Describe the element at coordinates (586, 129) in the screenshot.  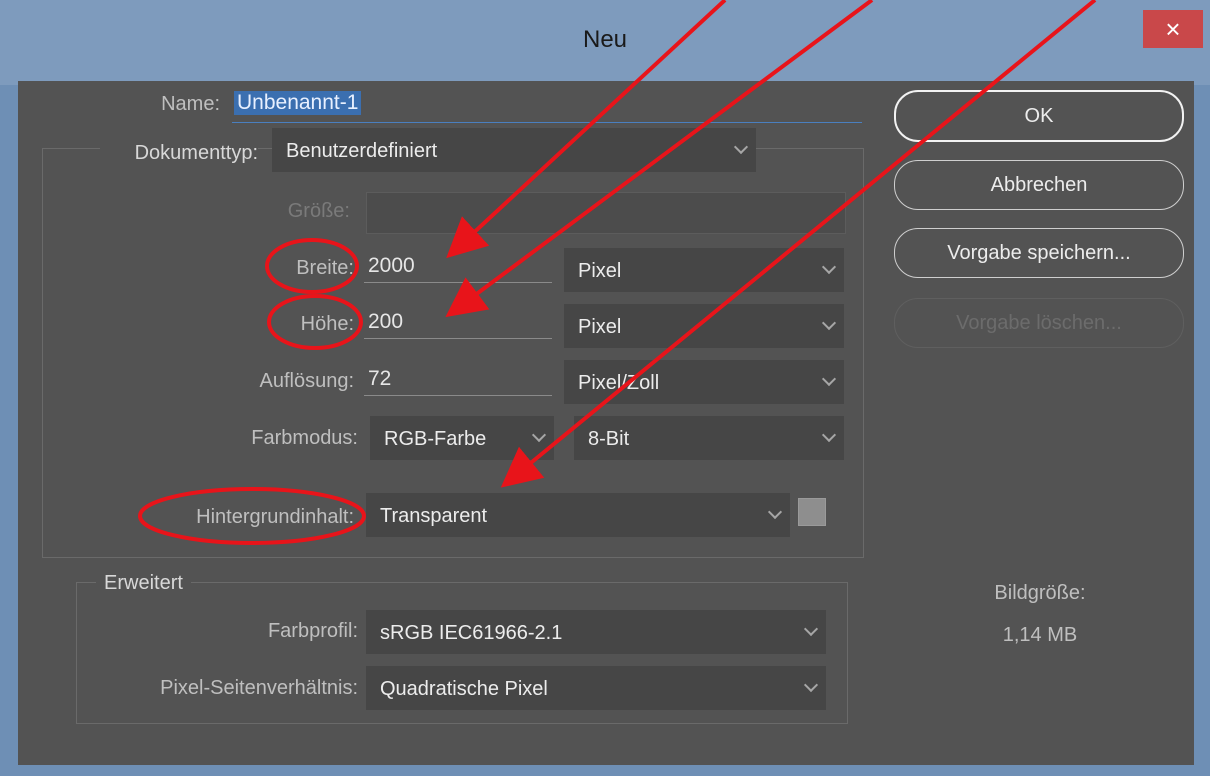
I see `annotation-arrow-breite` at that location.